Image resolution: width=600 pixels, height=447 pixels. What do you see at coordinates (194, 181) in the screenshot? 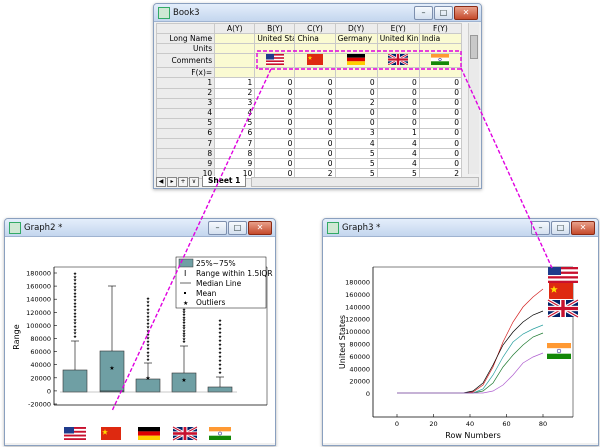
I see `sheet-list-button: ∨` at bounding box center [194, 181].